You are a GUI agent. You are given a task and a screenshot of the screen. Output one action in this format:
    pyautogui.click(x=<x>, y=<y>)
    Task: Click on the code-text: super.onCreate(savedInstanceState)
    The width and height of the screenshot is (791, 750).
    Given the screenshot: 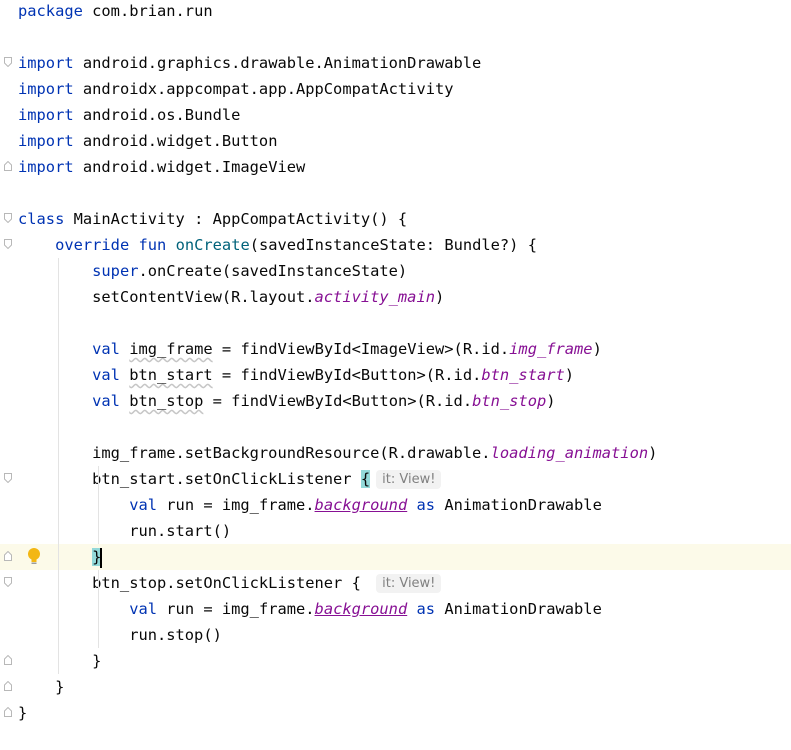 What is the action you would take?
    pyautogui.click(x=212, y=271)
    